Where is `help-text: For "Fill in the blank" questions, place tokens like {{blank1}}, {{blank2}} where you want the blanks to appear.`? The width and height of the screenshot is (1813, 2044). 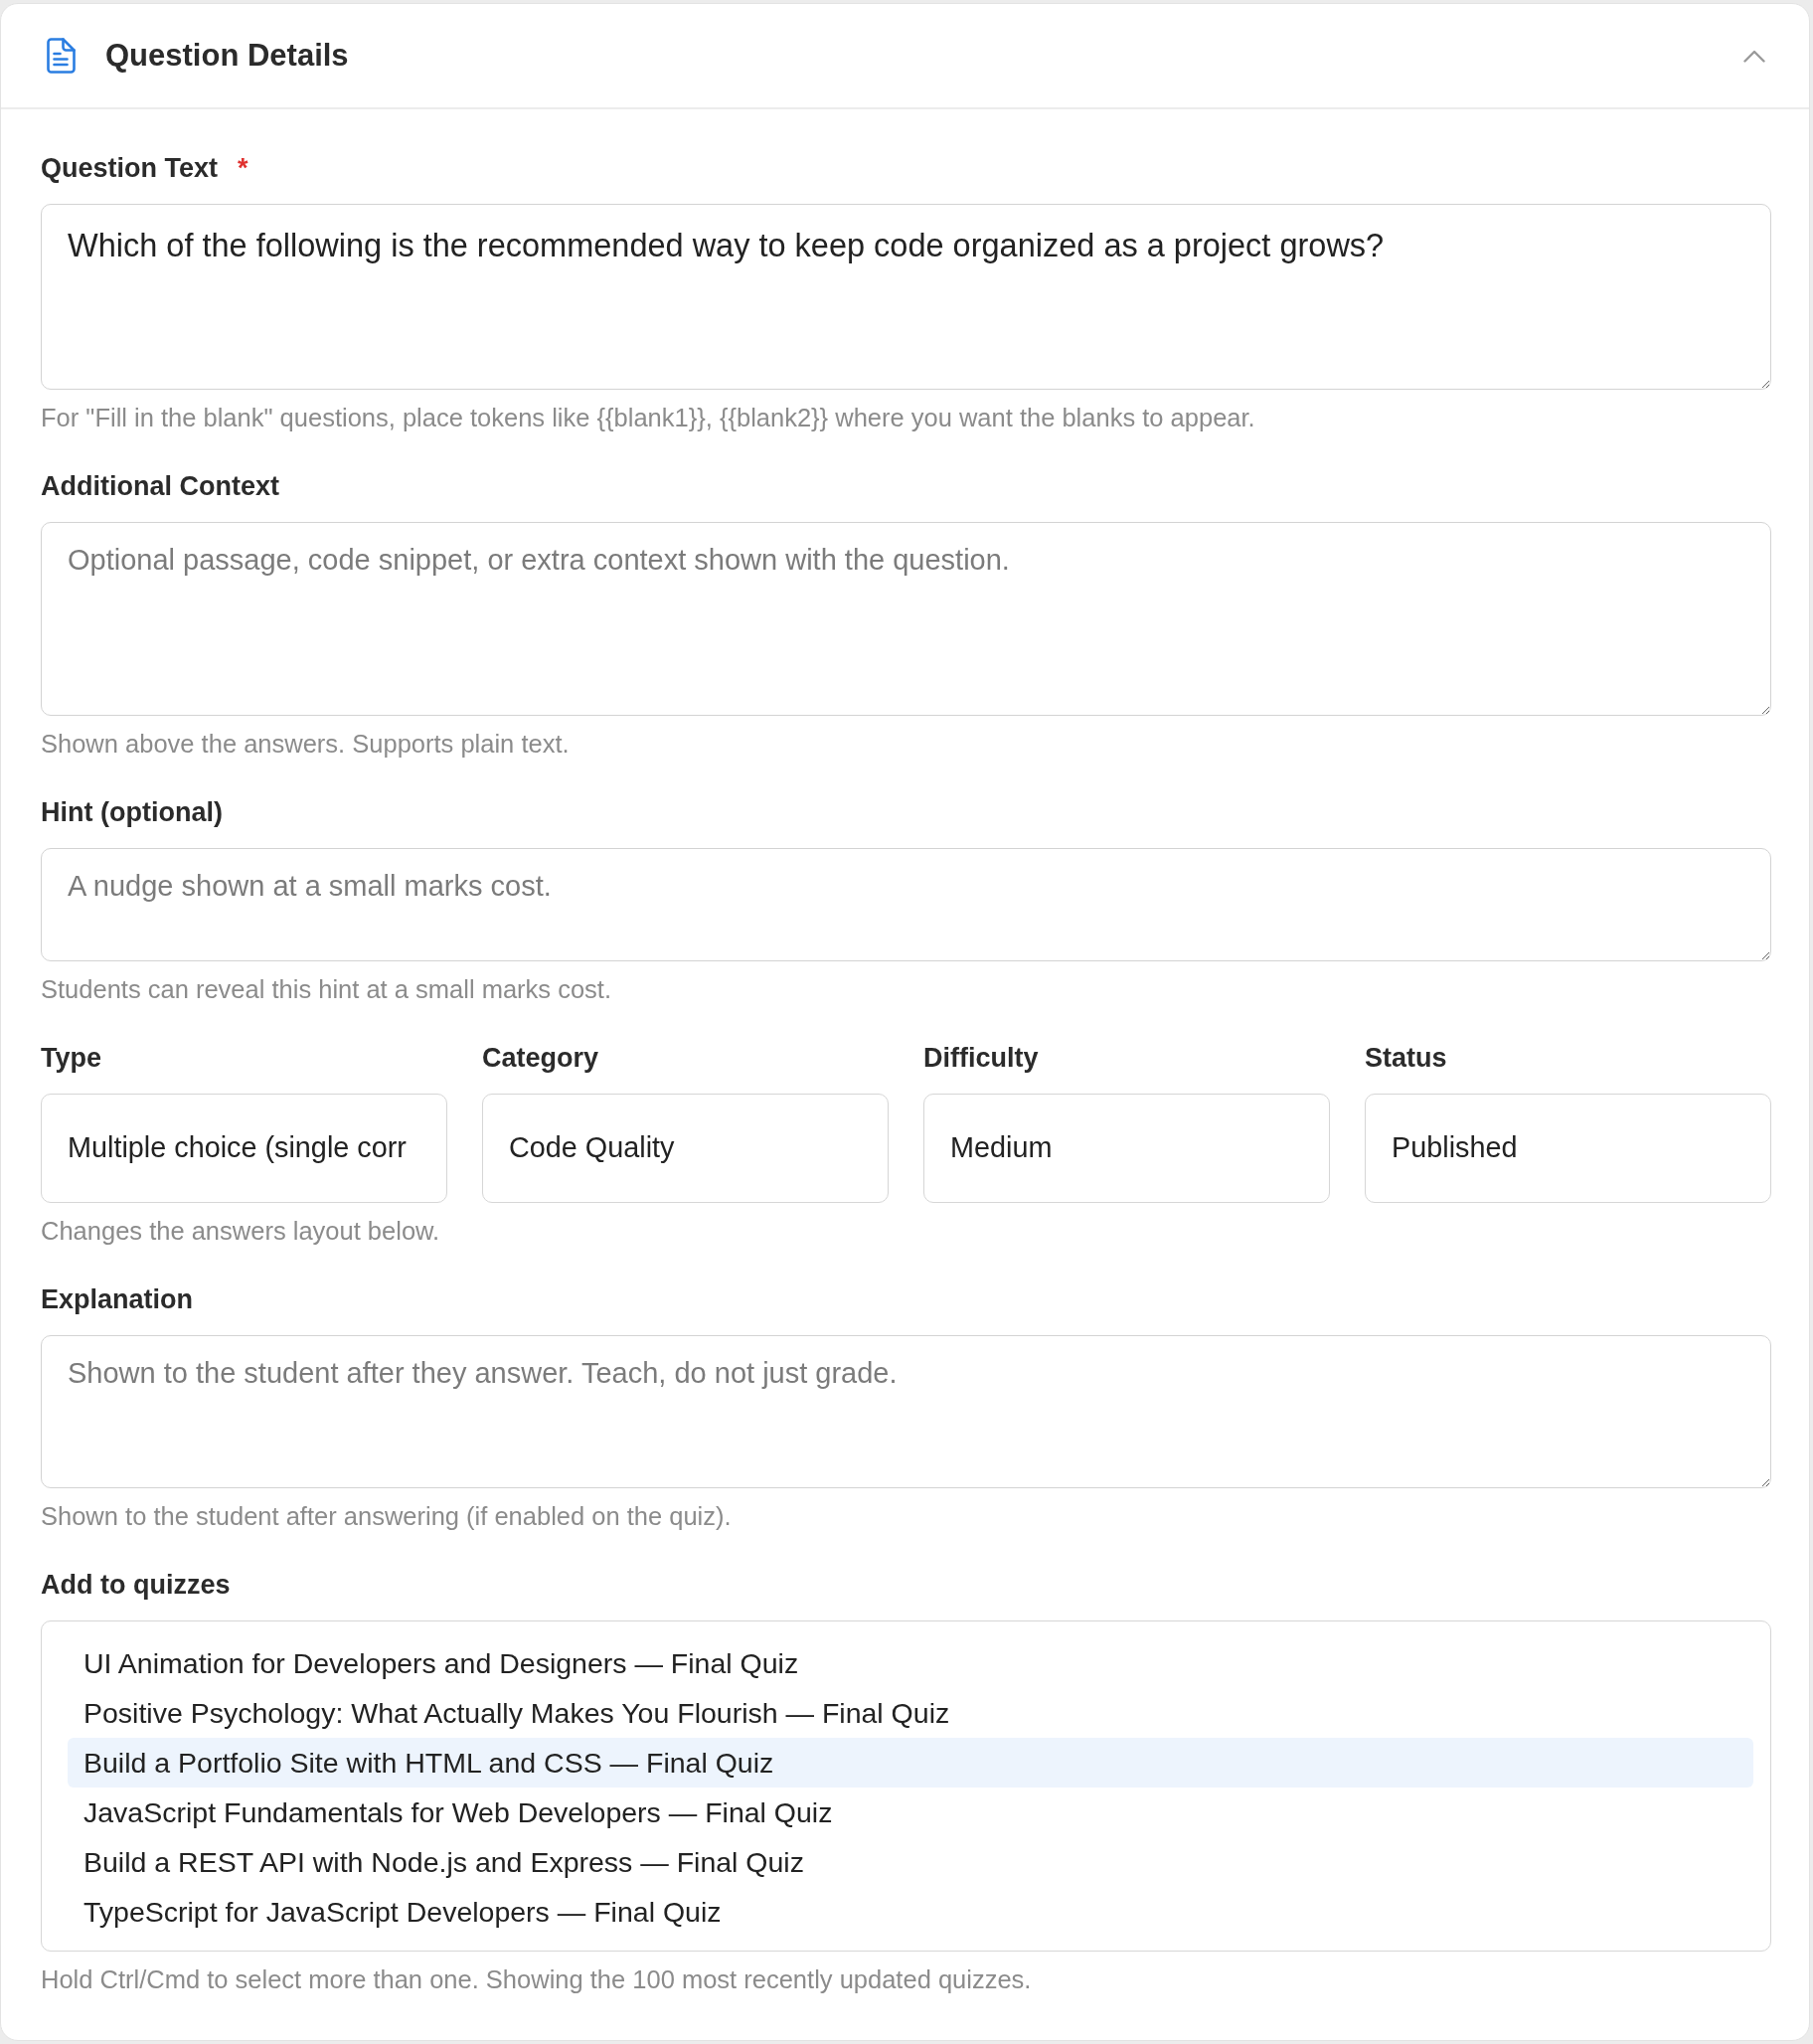 help-text: For "Fill in the blank" questions, place tokens like {{blank1}}, {{blank2}} where you want the blanks to appear. is located at coordinates (648, 418).